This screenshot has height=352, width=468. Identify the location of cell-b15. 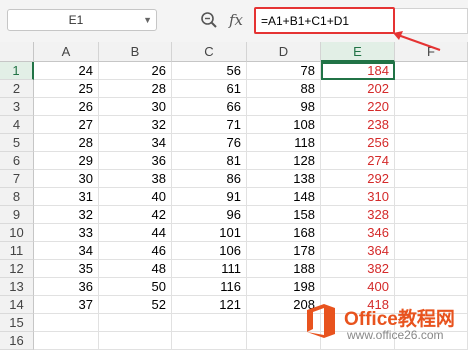
(135, 323).